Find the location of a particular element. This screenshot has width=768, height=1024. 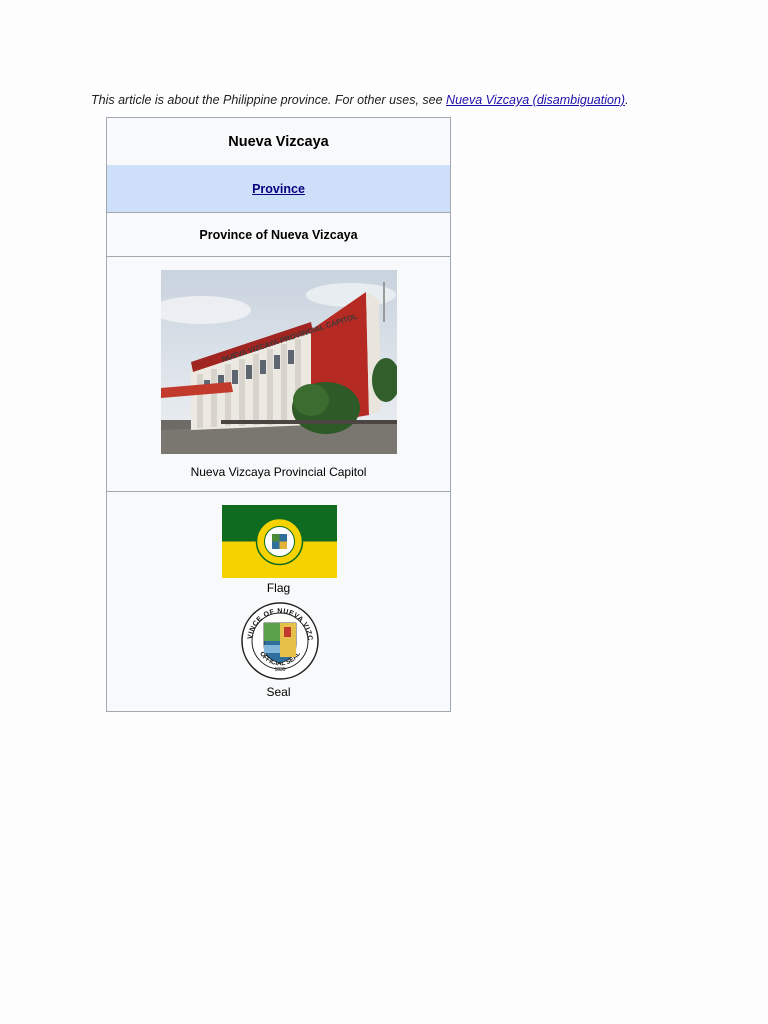

hatnote-suffix: . is located at coordinates (627, 100).